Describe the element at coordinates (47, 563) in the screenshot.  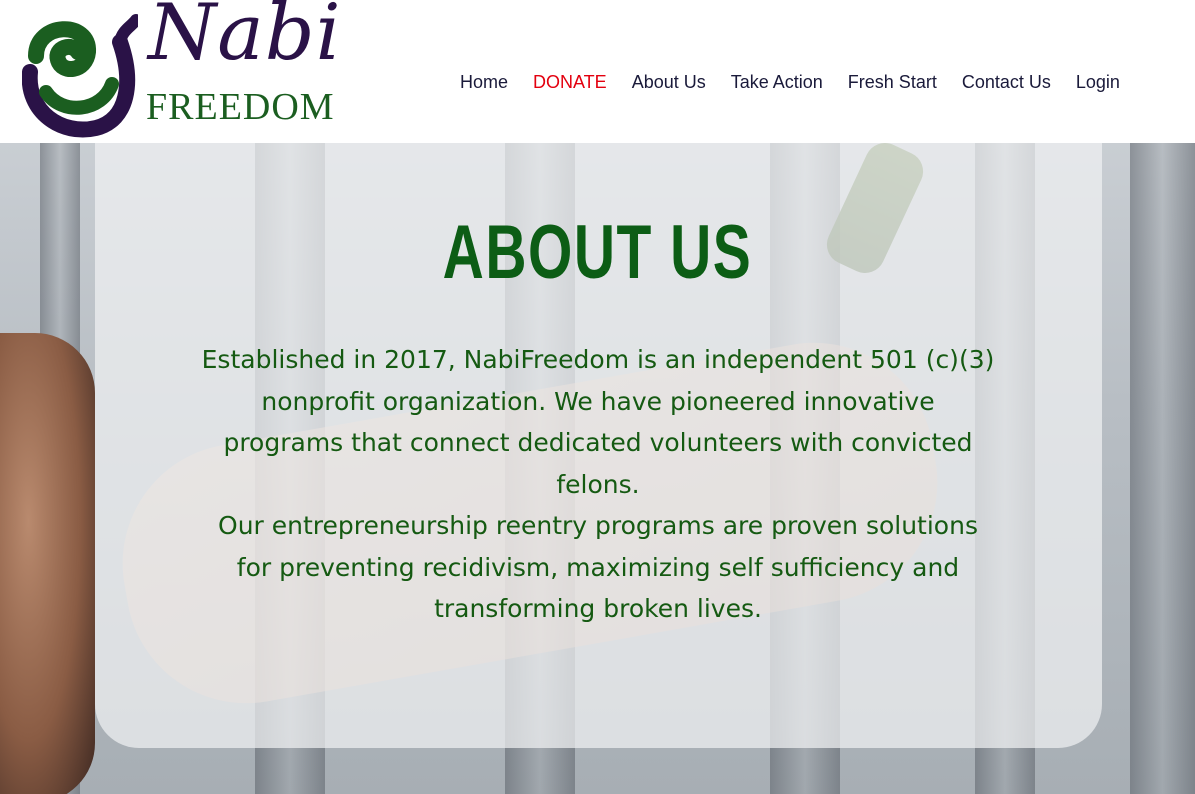
I see `hero-hand-image` at that location.